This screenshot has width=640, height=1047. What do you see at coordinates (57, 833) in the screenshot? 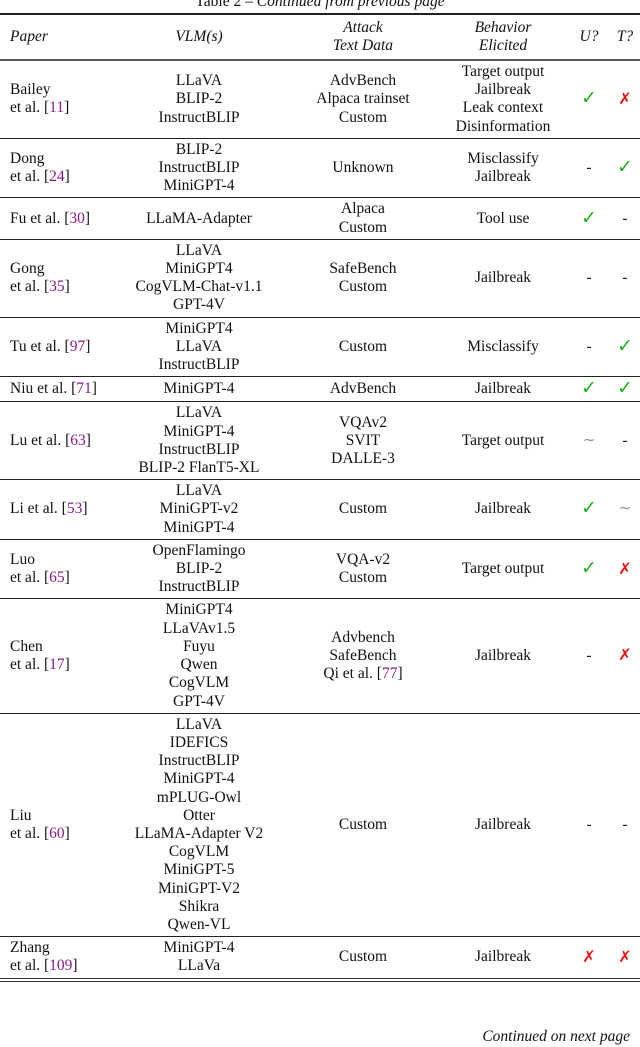
I see `citation-link: 60` at bounding box center [57, 833].